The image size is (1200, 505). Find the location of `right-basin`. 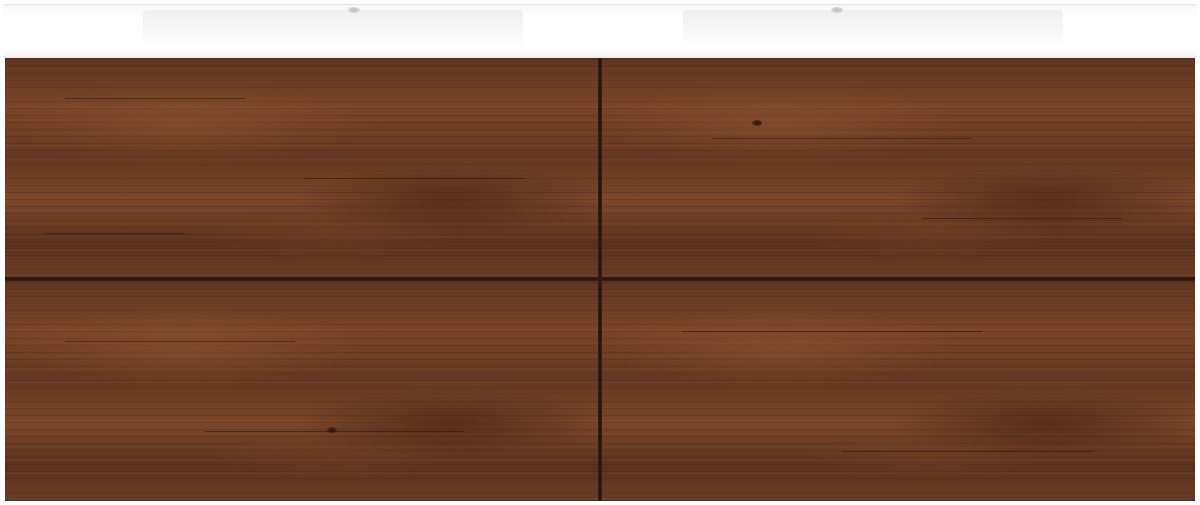

right-basin is located at coordinates (873, 29).